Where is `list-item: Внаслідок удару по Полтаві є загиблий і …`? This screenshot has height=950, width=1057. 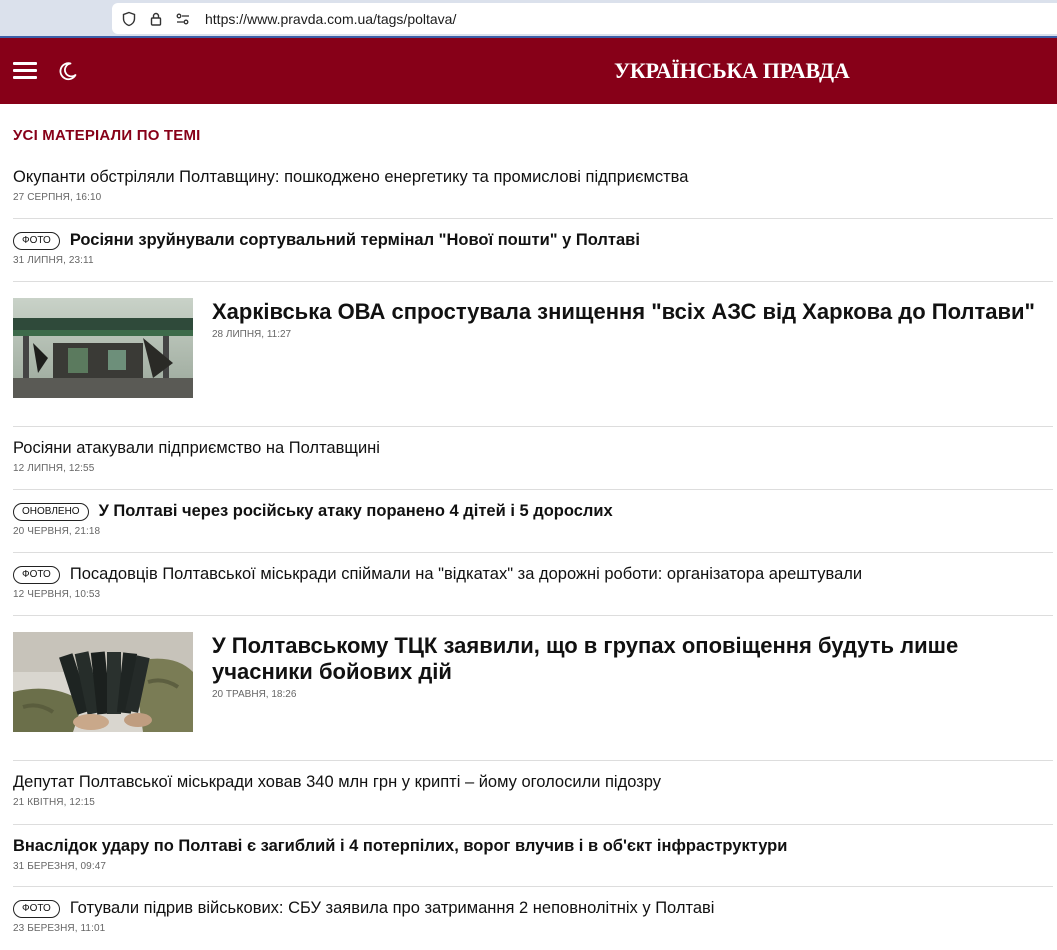 list-item: Внаслідок удару по Полтаві є загиблий і … is located at coordinates (533, 854).